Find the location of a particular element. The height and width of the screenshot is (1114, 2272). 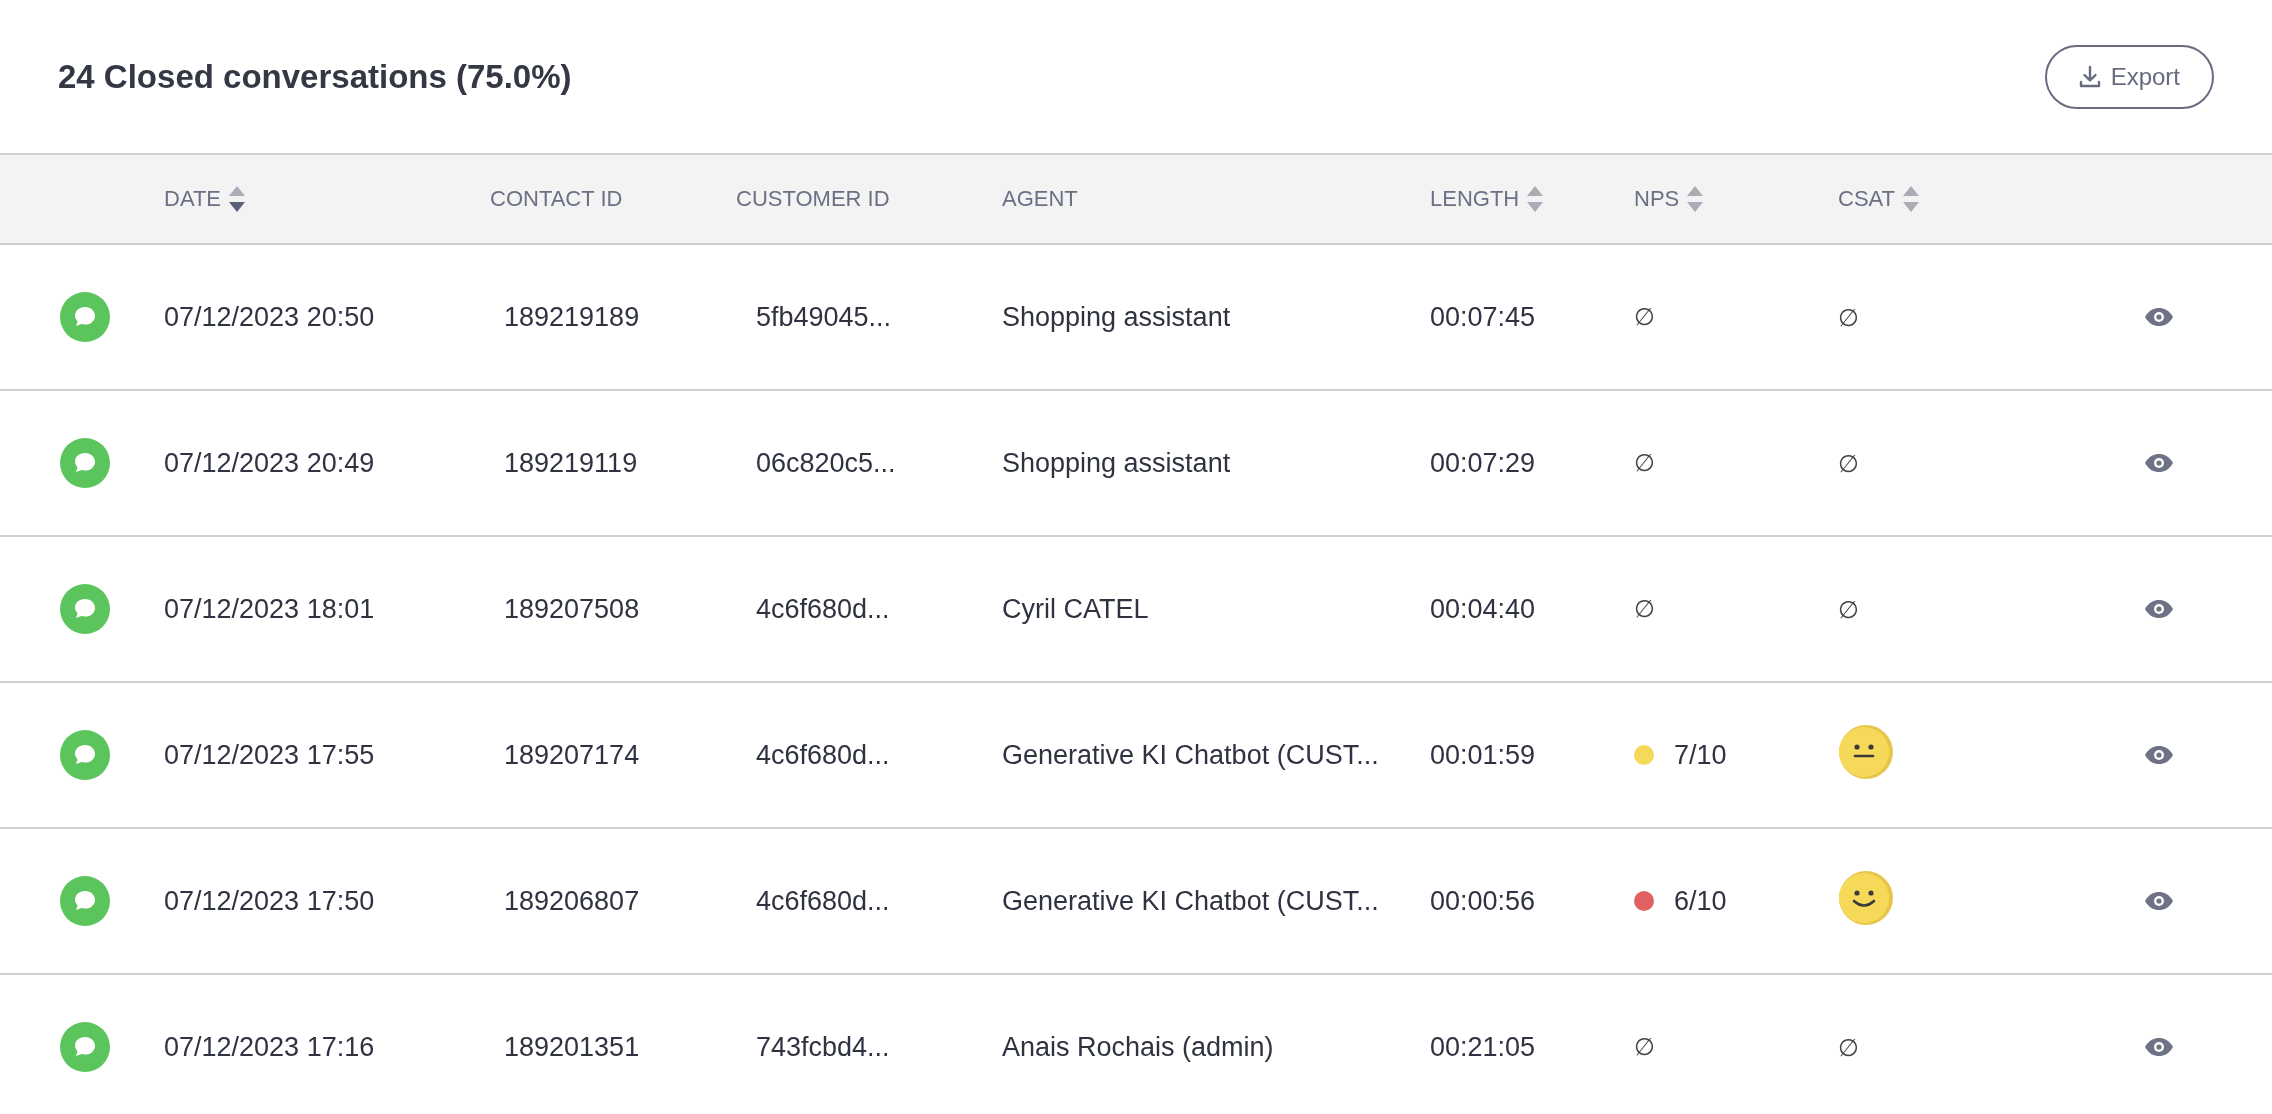

nps-cell: 6/10 is located at coordinates (1700, 901).